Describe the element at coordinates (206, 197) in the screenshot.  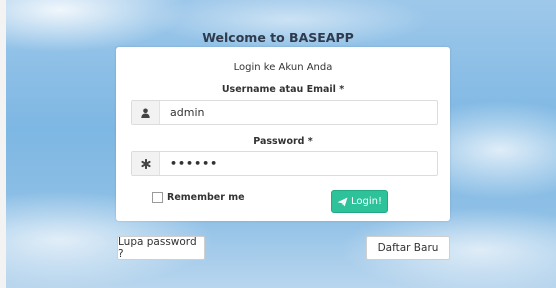
I see `remember-me-label: Remember me` at that location.